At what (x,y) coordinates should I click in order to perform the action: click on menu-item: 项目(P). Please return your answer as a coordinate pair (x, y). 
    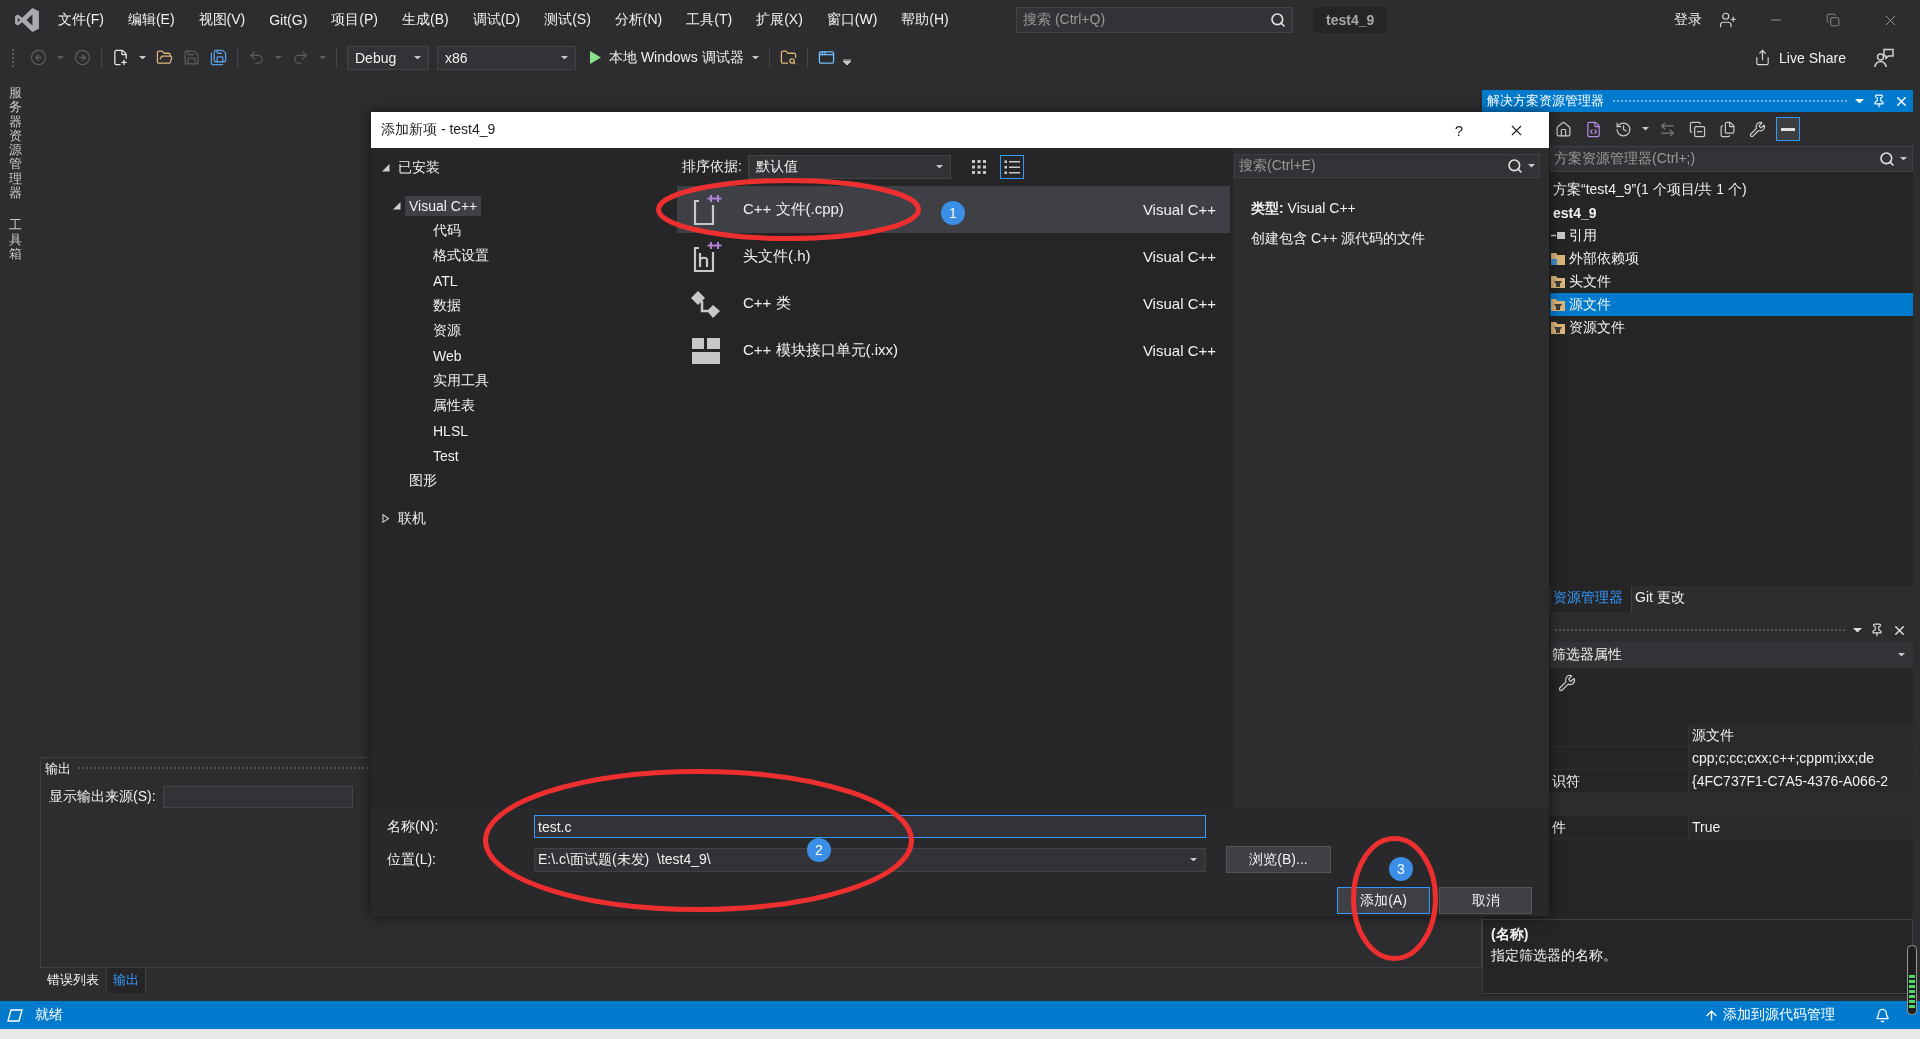
    Looking at the image, I should click on (354, 20).